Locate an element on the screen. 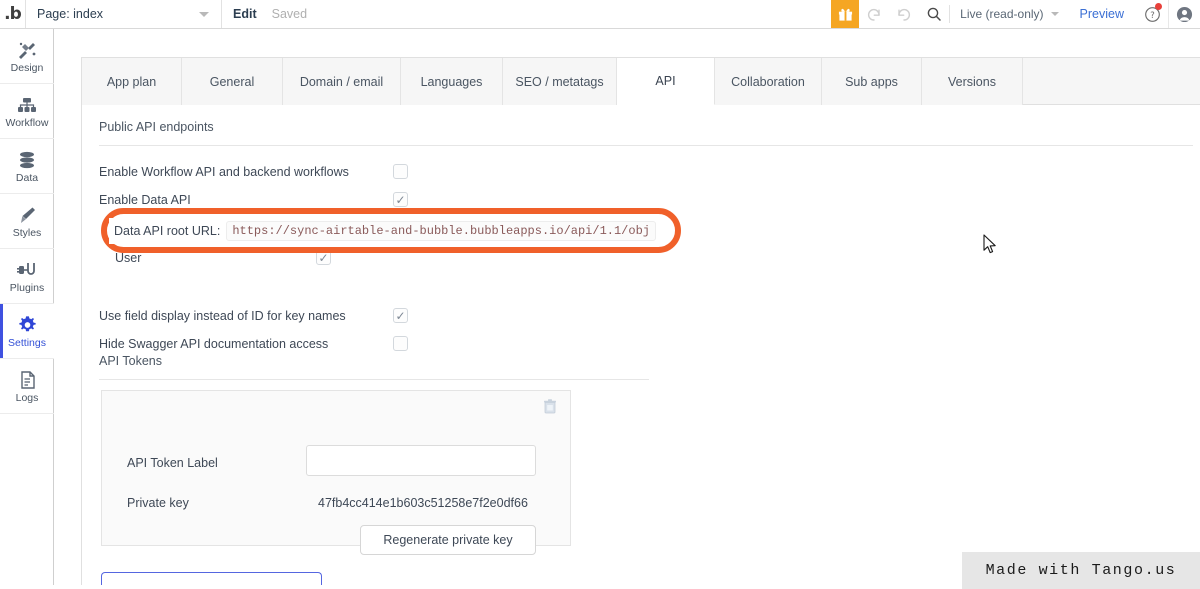 The width and height of the screenshot is (1200, 589). logs-icon is located at coordinates (27, 379).